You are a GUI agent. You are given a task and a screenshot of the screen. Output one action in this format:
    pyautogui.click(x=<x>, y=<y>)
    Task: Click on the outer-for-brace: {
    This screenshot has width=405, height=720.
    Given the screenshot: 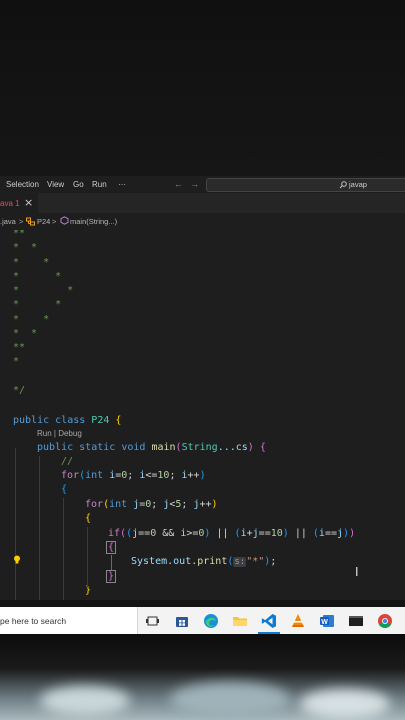 What is the action you would take?
    pyautogui.click(x=64, y=489)
    